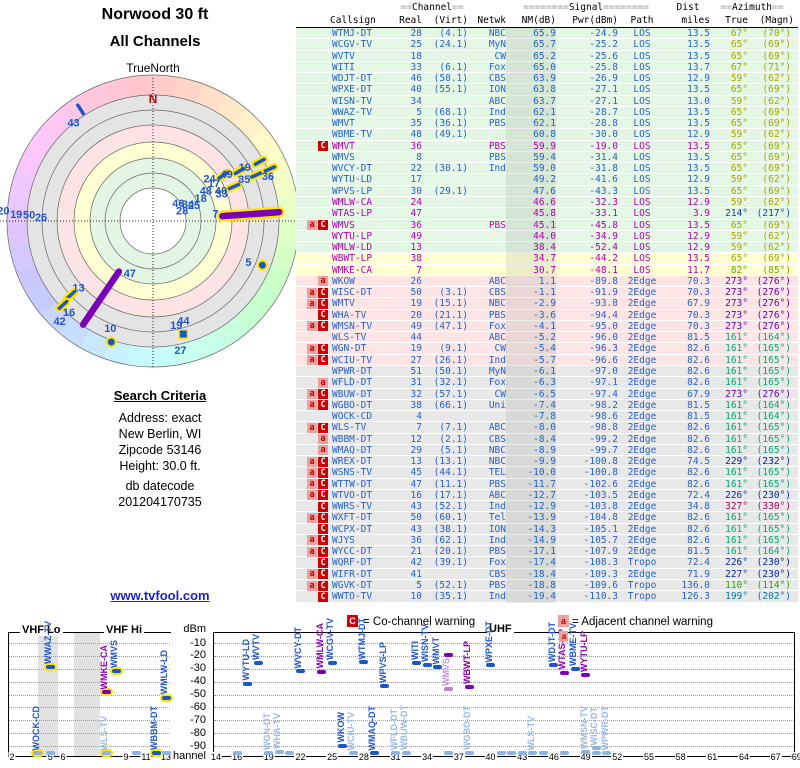 The height and width of the screenshot is (768, 800). I want to click on callsign-cell: WLS-TV, so click(349, 428).